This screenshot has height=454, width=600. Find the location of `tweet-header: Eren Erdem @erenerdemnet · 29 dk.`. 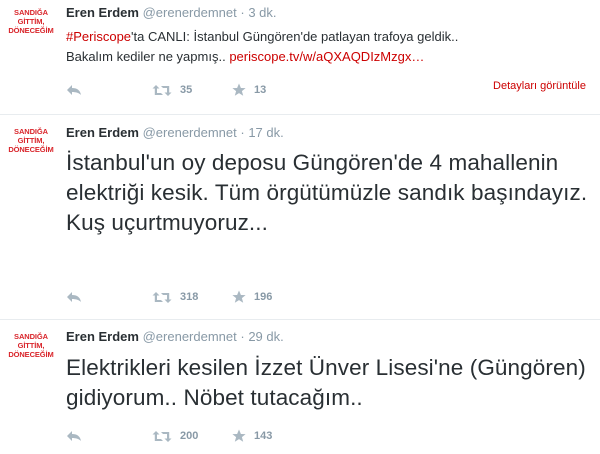

tweet-header: Eren Erdem @erenerdemnet · 29 dk. is located at coordinates (175, 336).